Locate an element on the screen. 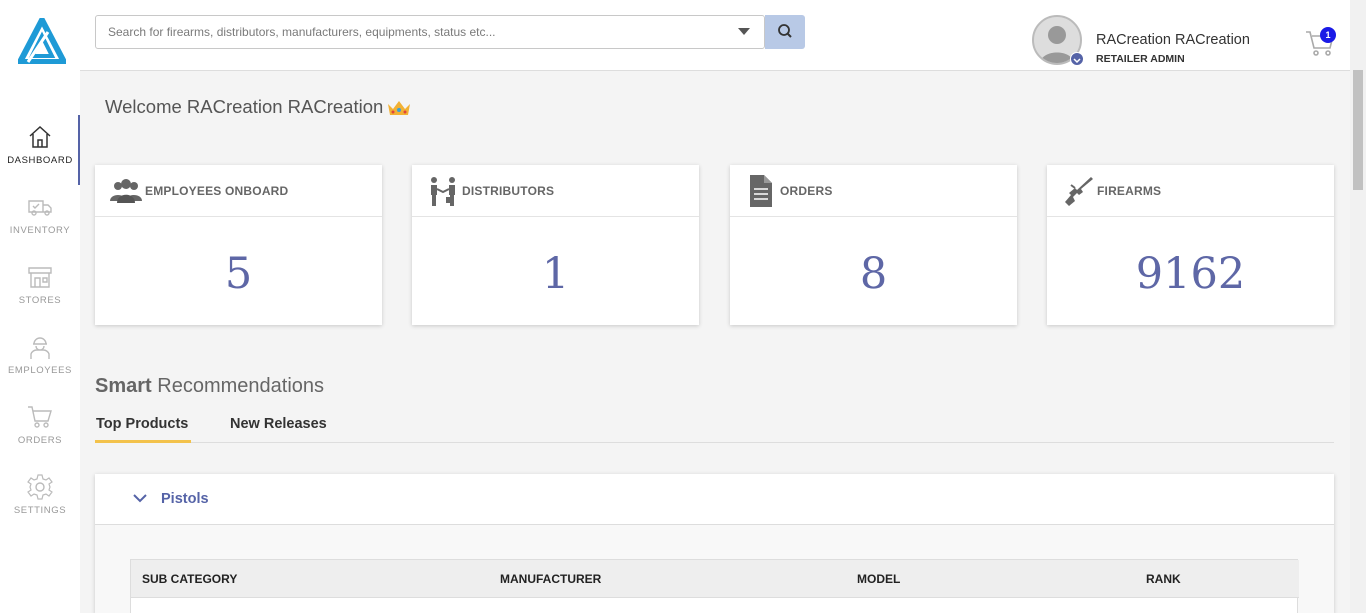 This screenshot has height=613, width=1366. sidebar-item-label: STORES is located at coordinates (40, 300).